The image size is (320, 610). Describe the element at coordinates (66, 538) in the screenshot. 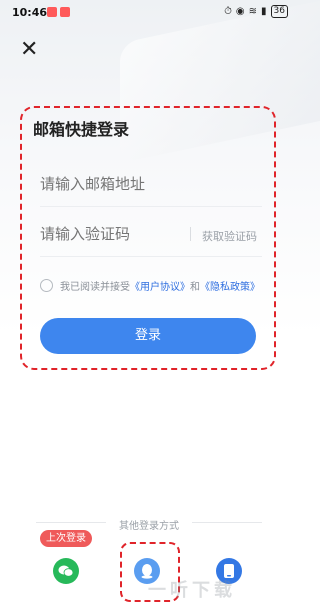

I see `last-login-badge: 上次登录` at that location.